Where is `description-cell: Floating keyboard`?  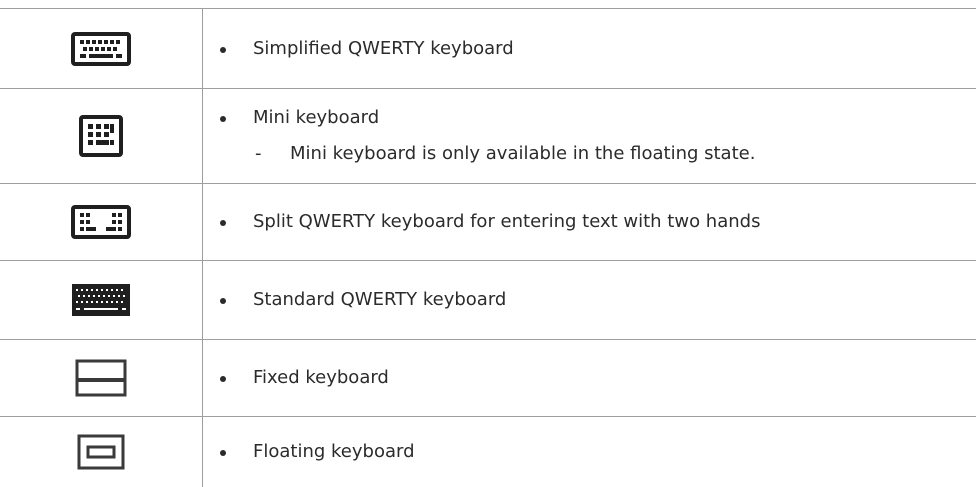
description-cell: Floating keyboard is located at coordinates (589, 452).